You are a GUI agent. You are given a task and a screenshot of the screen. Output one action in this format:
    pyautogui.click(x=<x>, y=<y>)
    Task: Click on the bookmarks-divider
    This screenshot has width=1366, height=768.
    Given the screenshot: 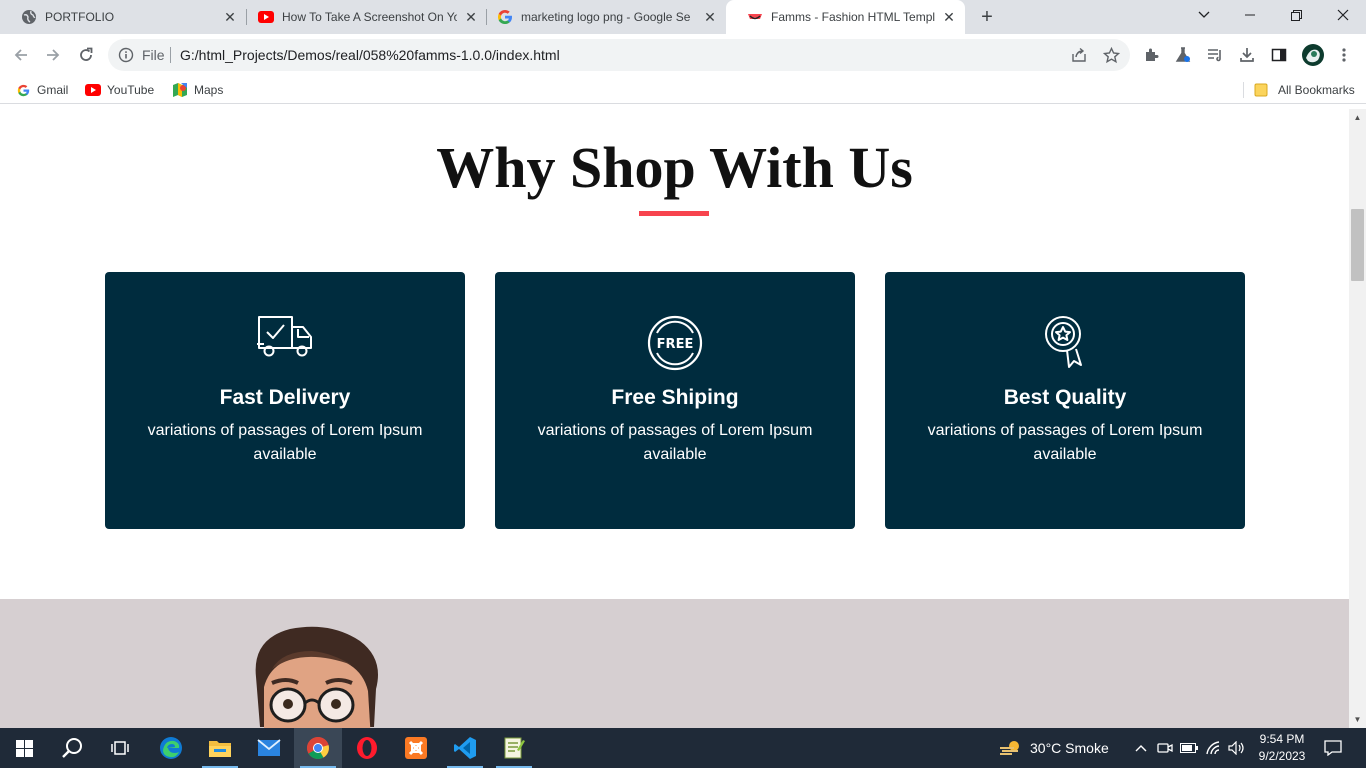 What is the action you would take?
    pyautogui.click(x=1243, y=90)
    